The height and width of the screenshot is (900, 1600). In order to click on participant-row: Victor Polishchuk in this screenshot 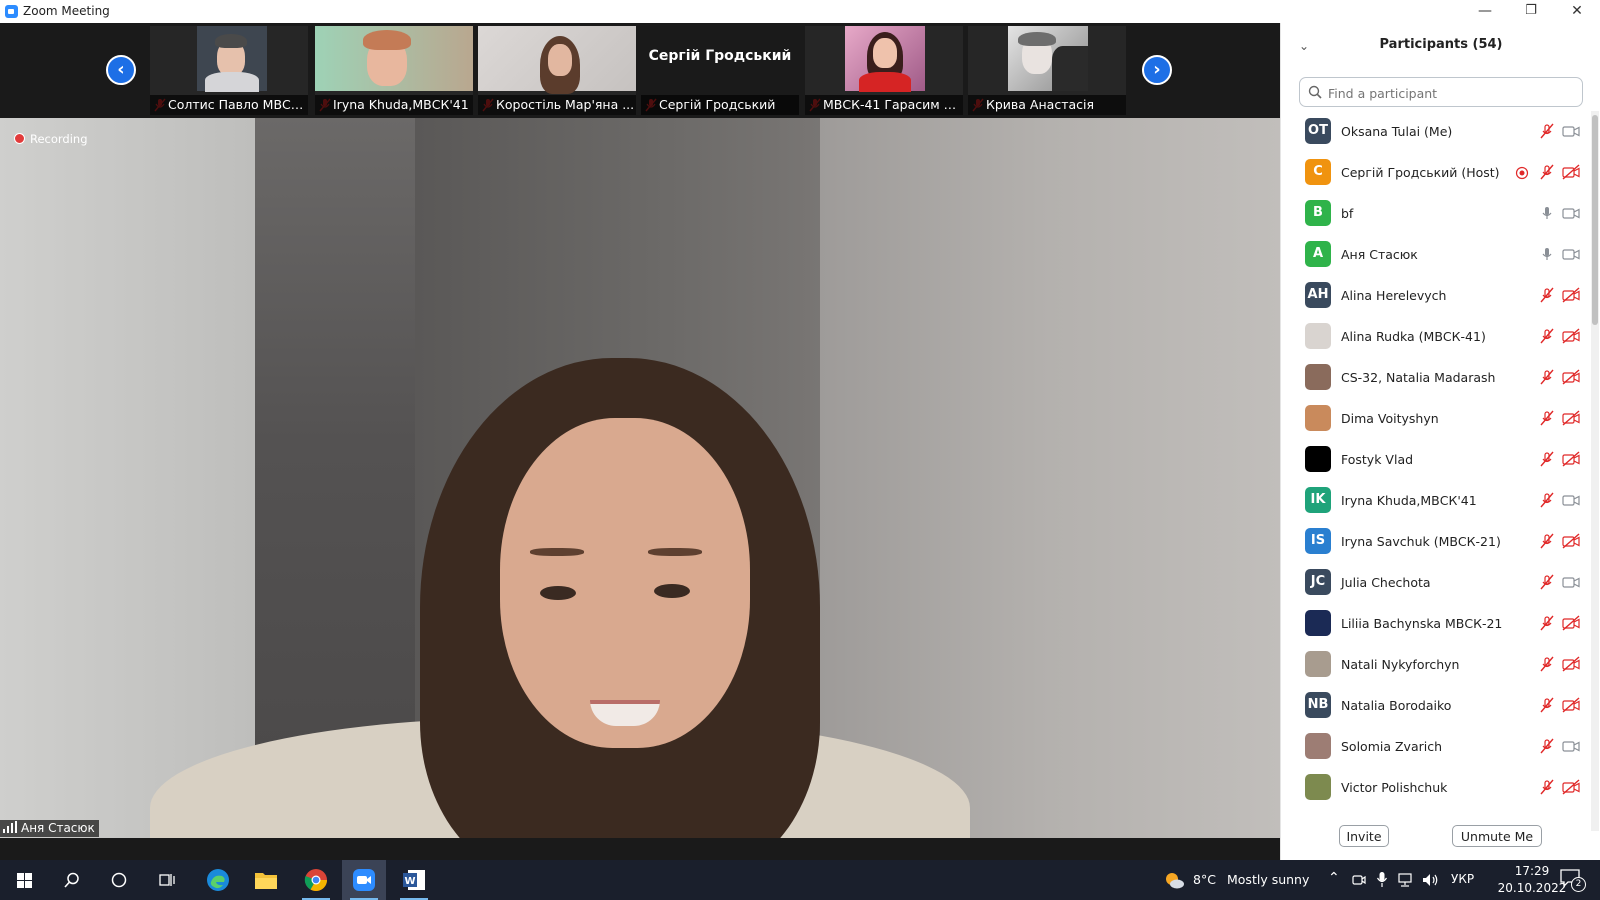, I will do `click(1436, 787)`.